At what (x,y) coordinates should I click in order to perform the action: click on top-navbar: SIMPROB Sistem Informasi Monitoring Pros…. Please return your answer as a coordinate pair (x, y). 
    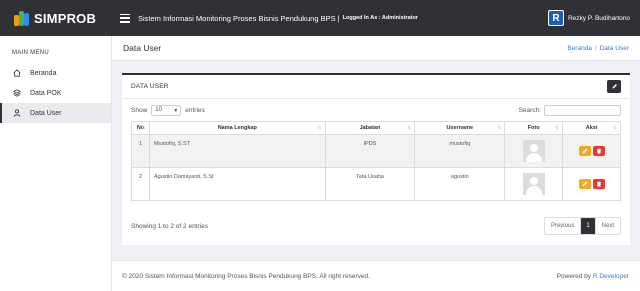
    Looking at the image, I should click on (320, 18).